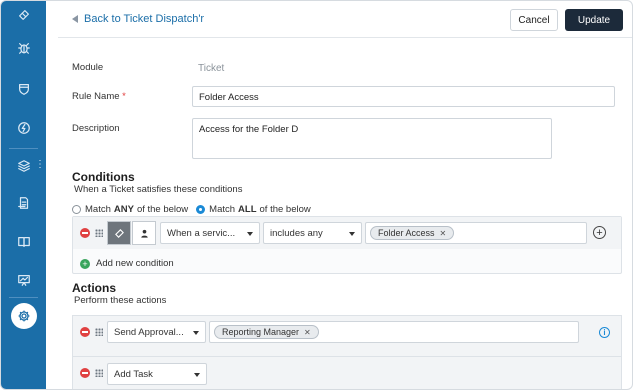 The image size is (633, 390). I want to click on ticket-type-icon, so click(119, 233).